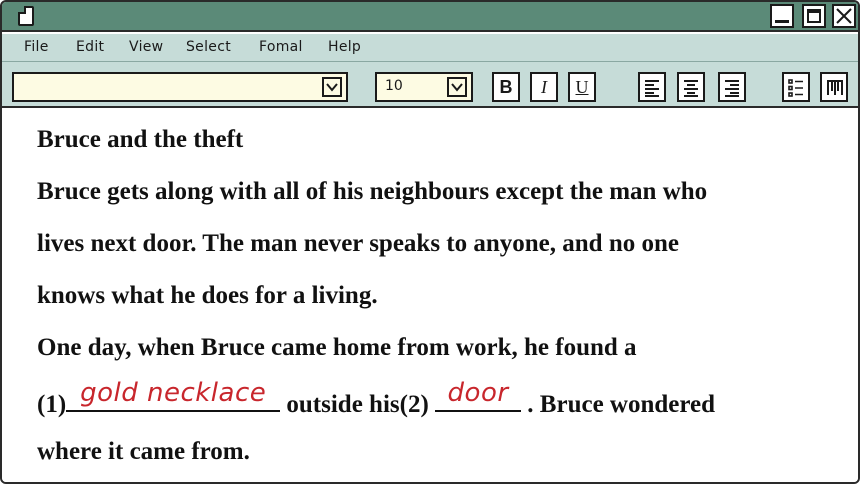 The width and height of the screenshot is (860, 484). I want to click on italic-label: I, so click(544, 87).